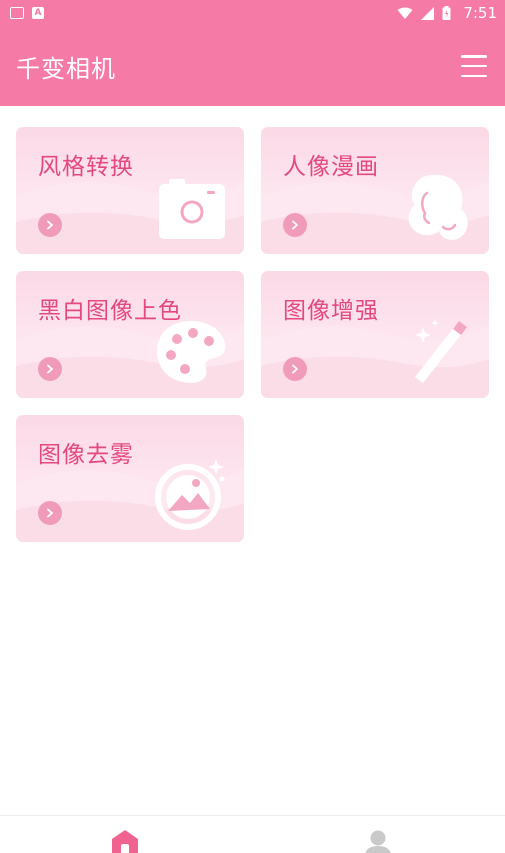 This screenshot has width=505, height=853. What do you see at coordinates (130, 190) in the screenshot?
I see `card-style-transfer: 风格转换` at bounding box center [130, 190].